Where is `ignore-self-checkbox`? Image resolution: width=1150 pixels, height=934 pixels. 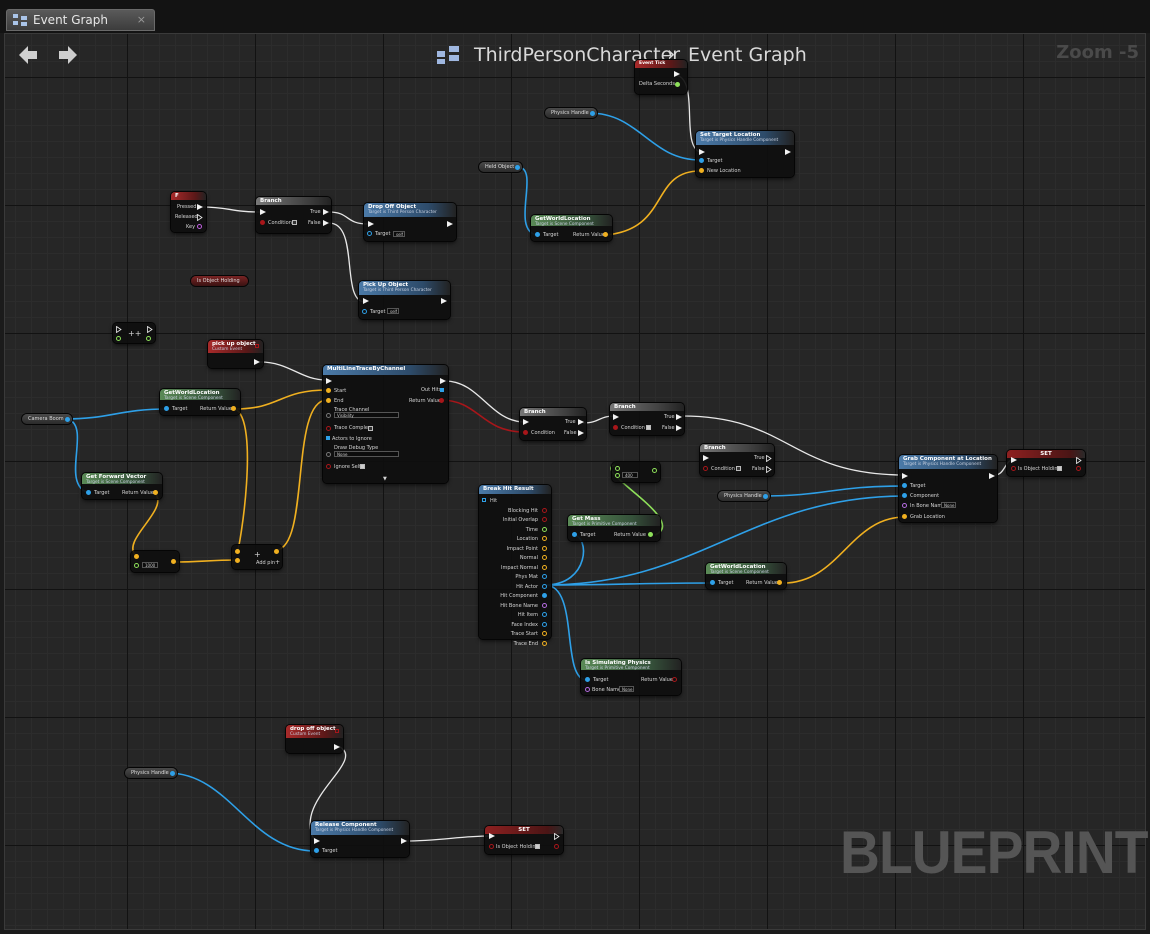
ignore-self-checkbox is located at coordinates (362, 466).